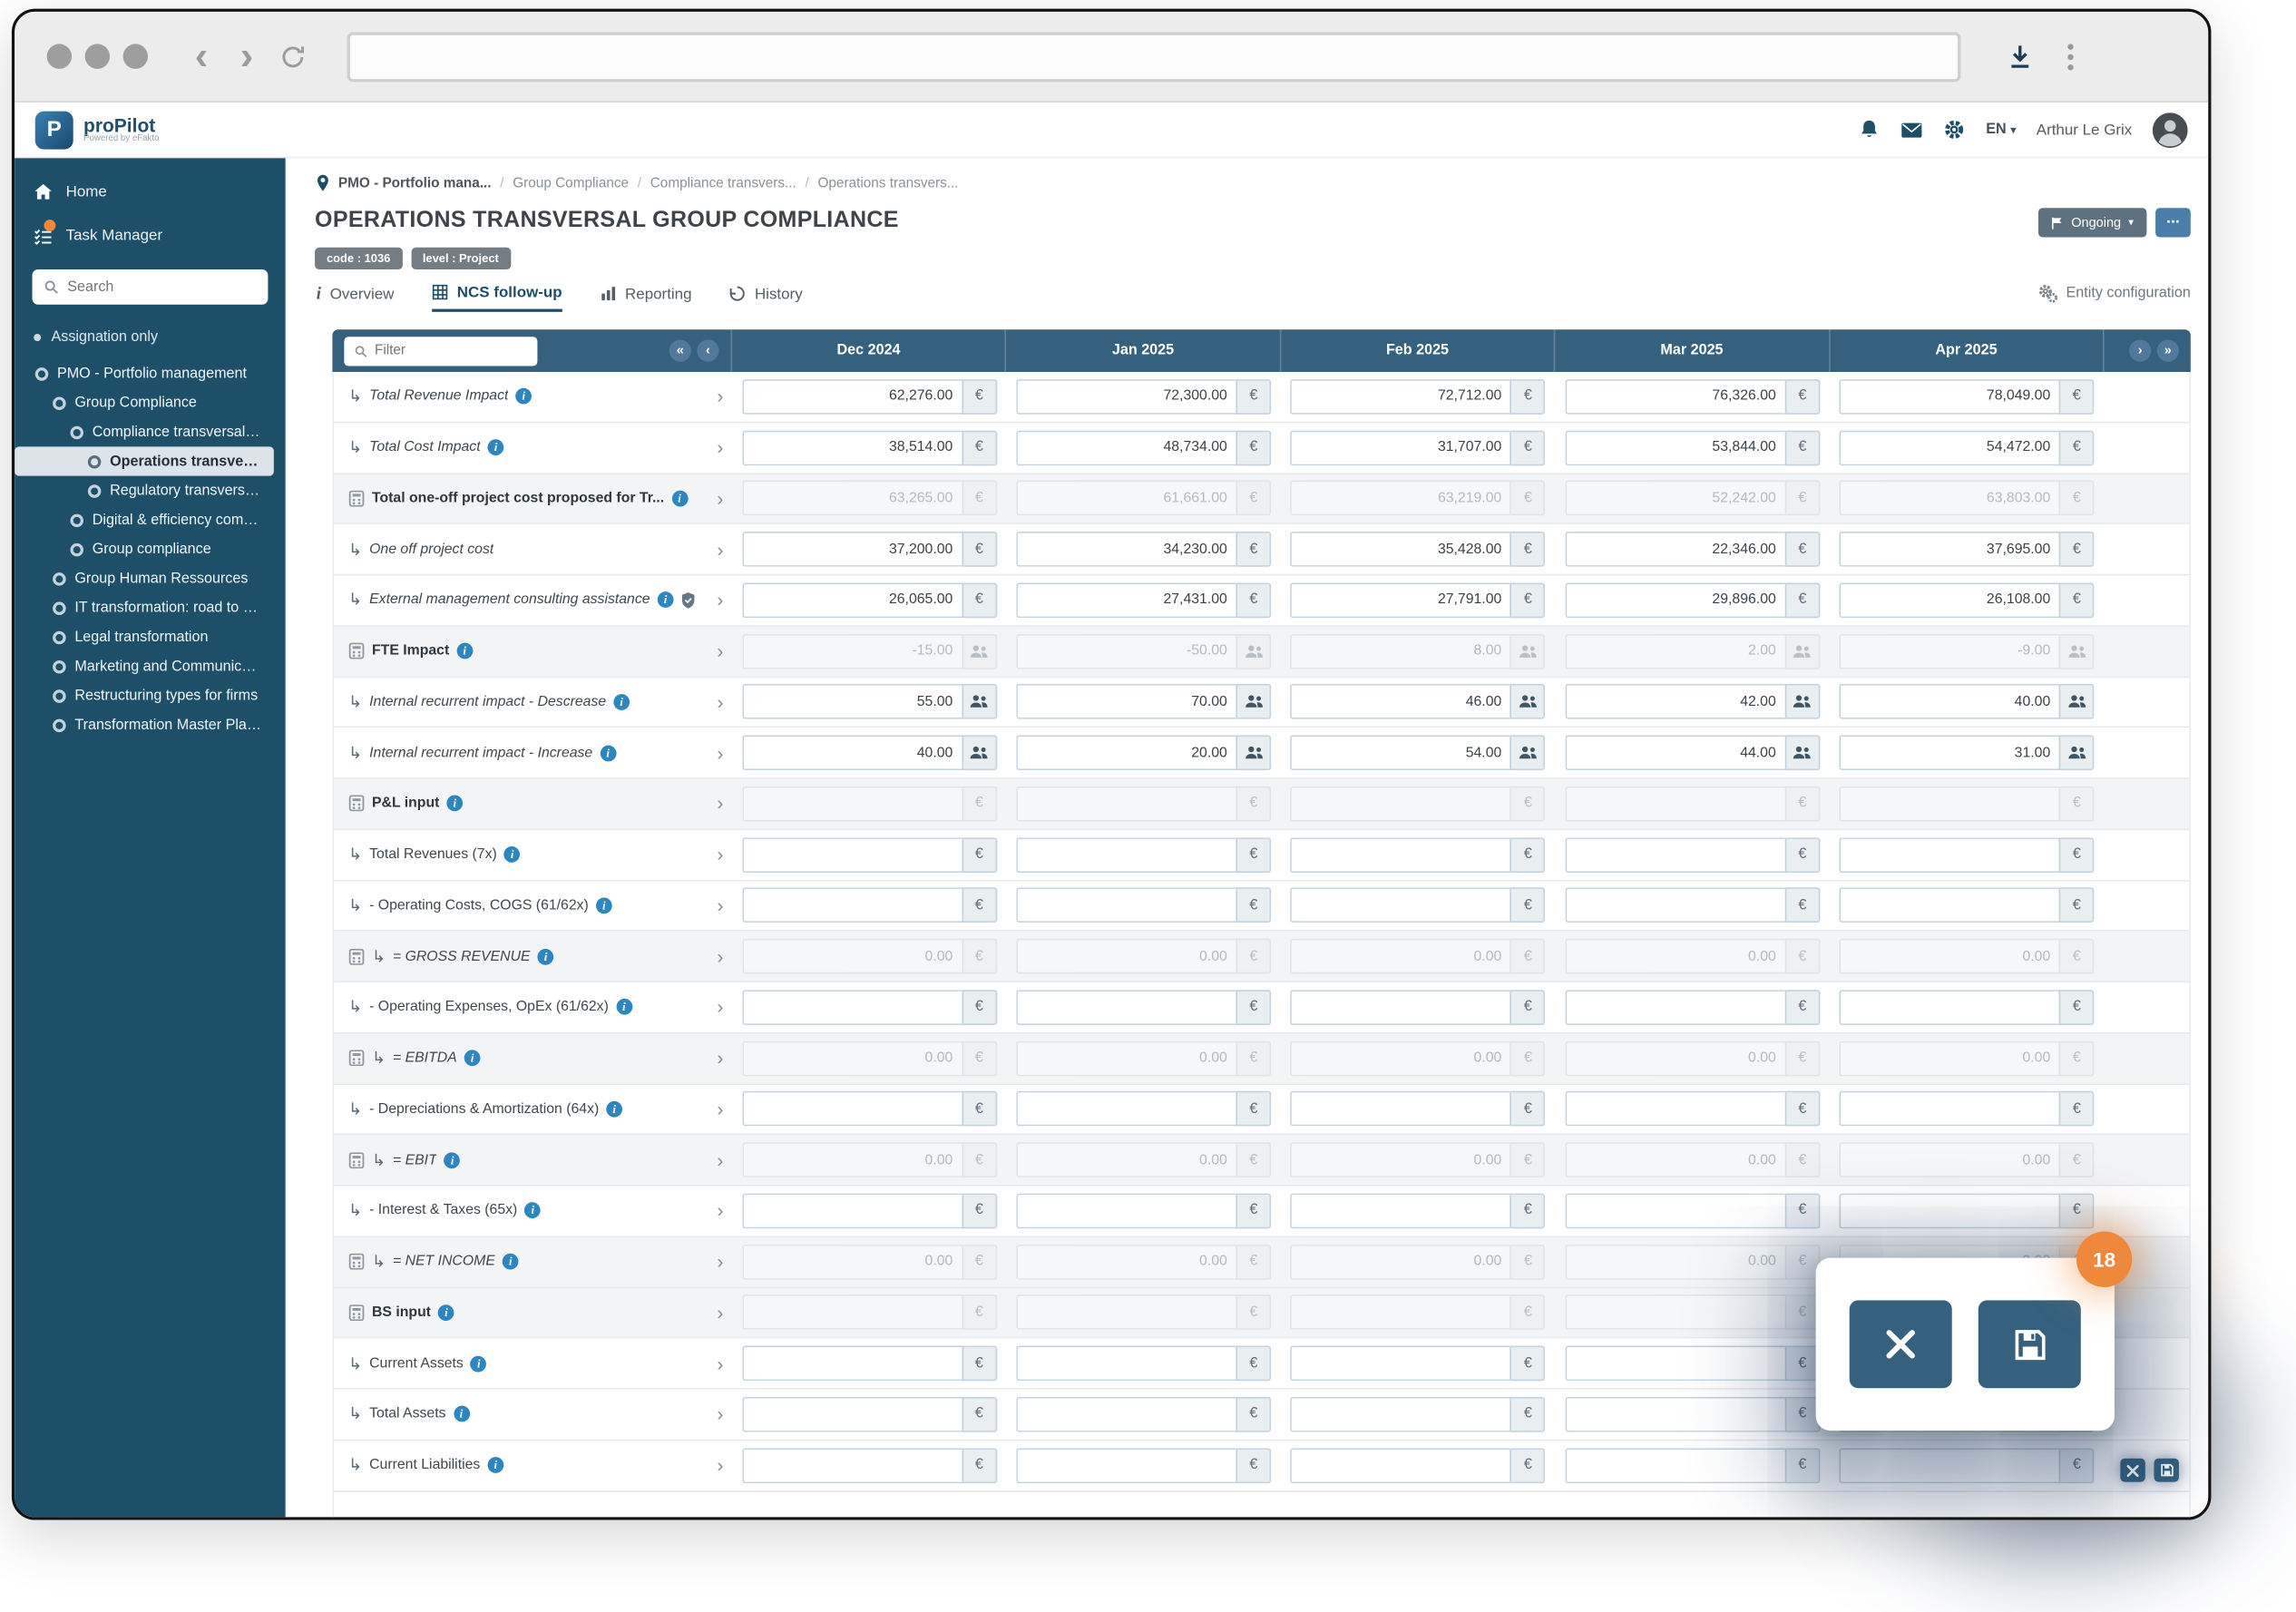 The image size is (2296, 1612). Describe the element at coordinates (1154, 56) in the screenshot. I see `browser-address-bar` at that location.